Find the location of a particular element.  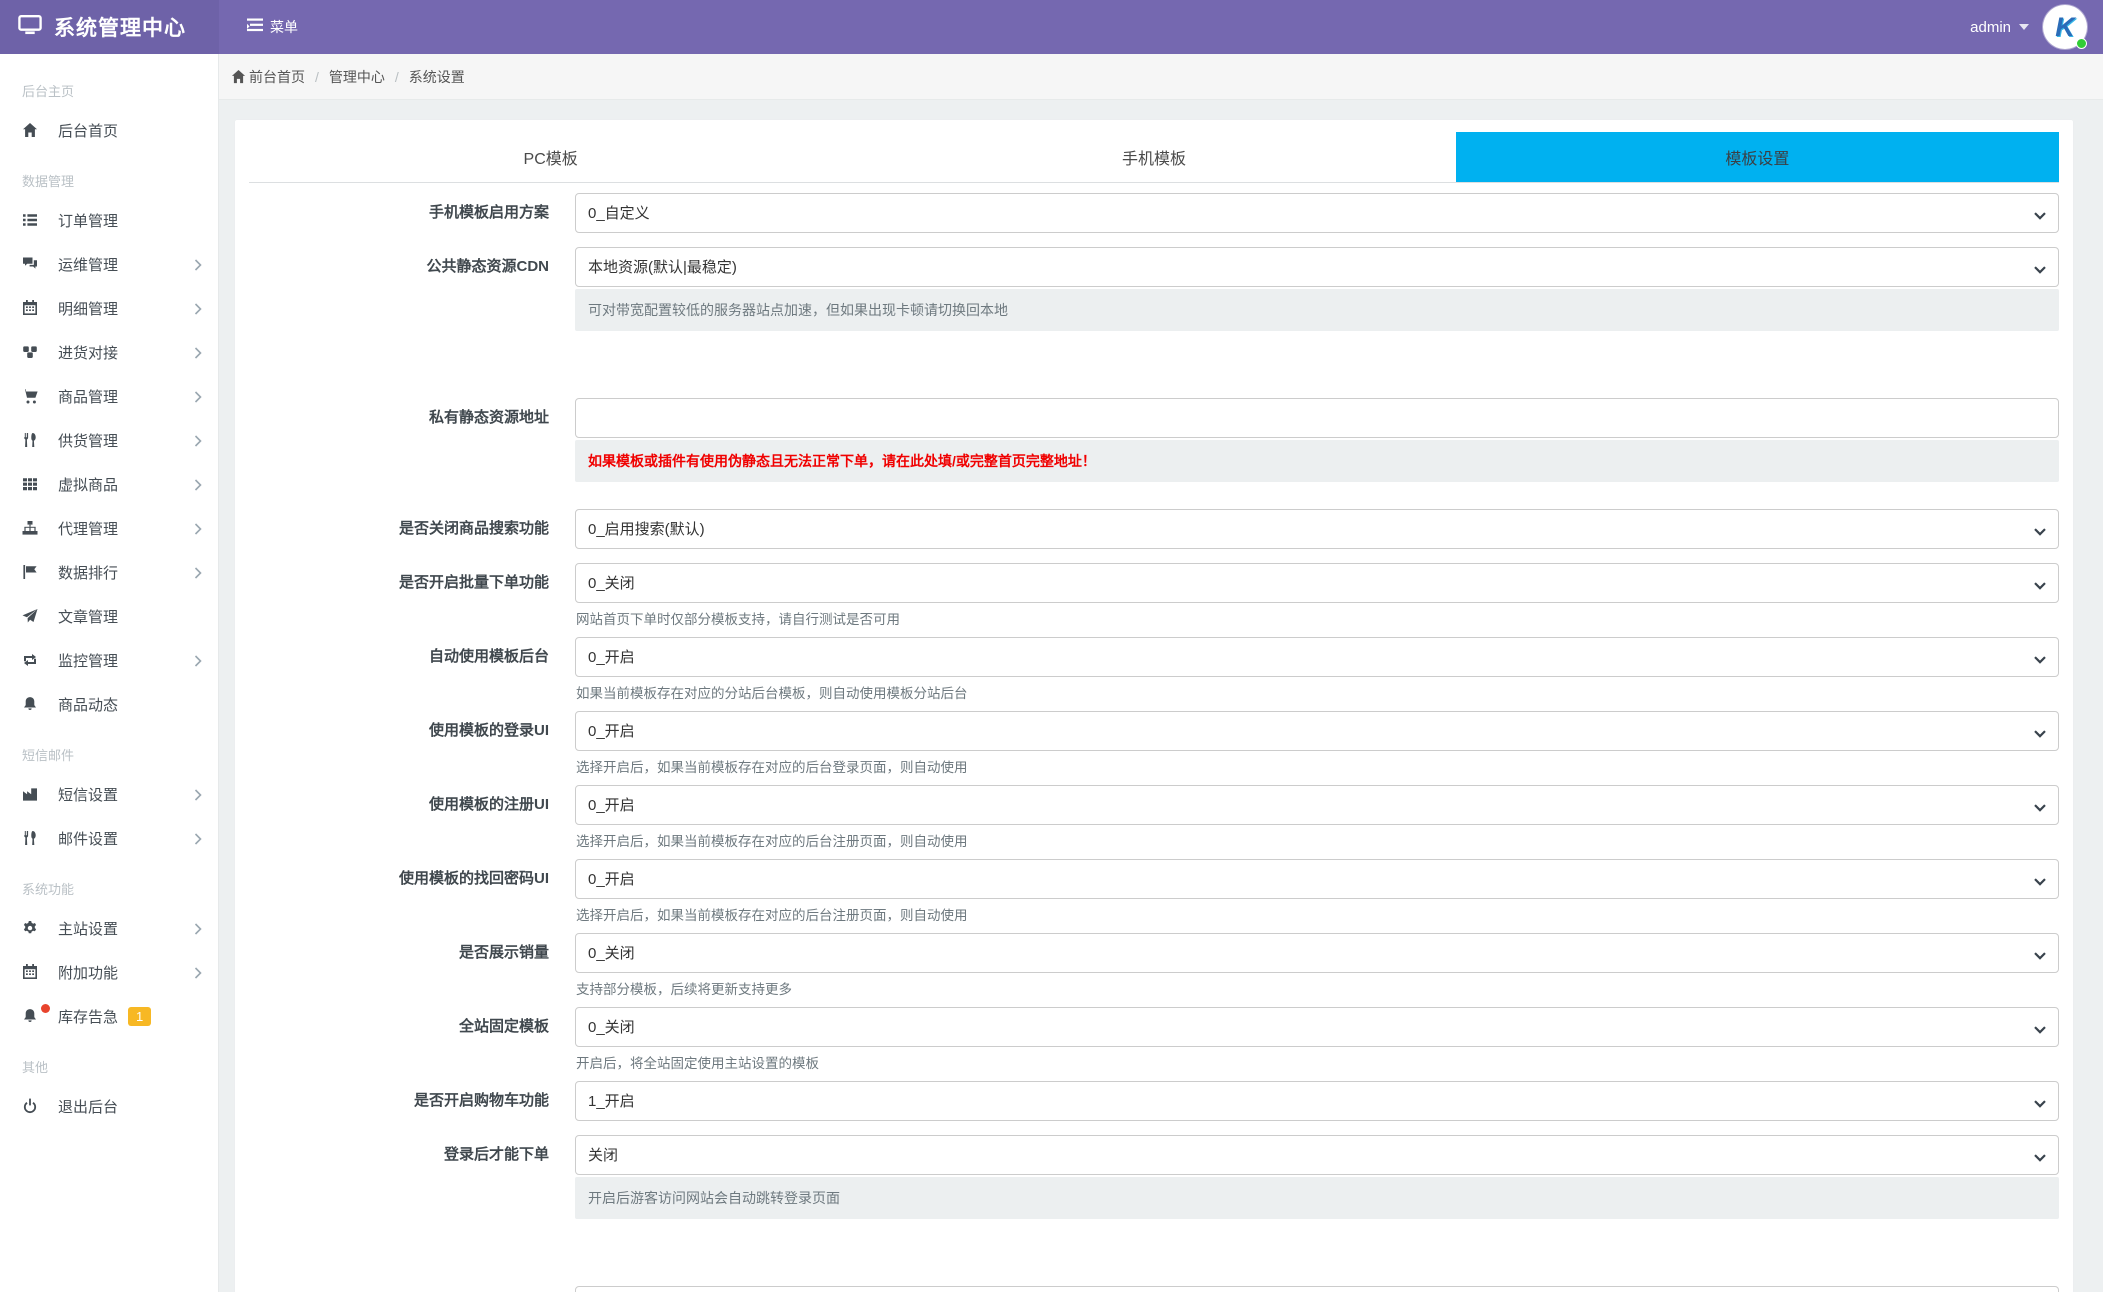

form-row-shopping-cart: 是否开启购物车功能 1_开启 is located at coordinates (1154, 1101).